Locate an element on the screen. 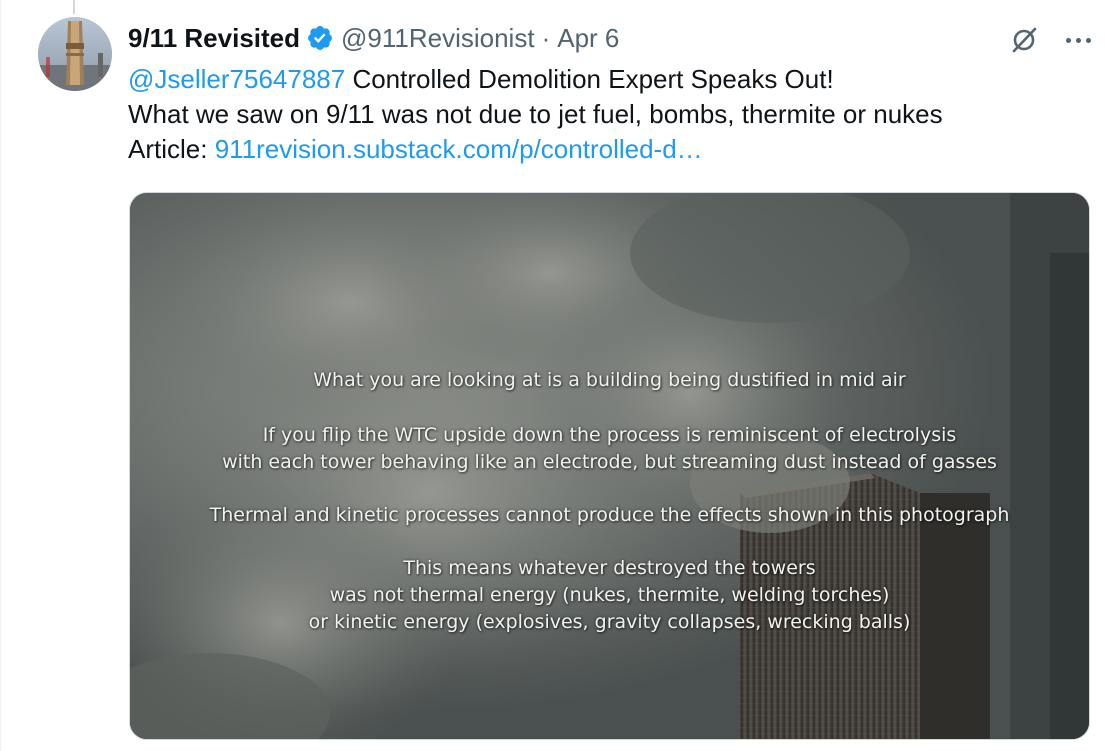 This screenshot has height=751, width=1105. tweet-date: Apr 6 is located at coordinates (588, 38).